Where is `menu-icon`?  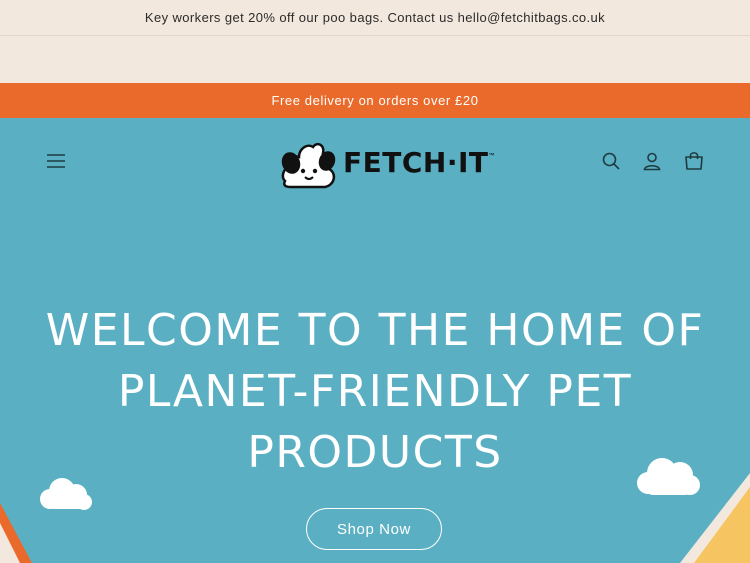
menu-icon is located at coordinates (56, 161).